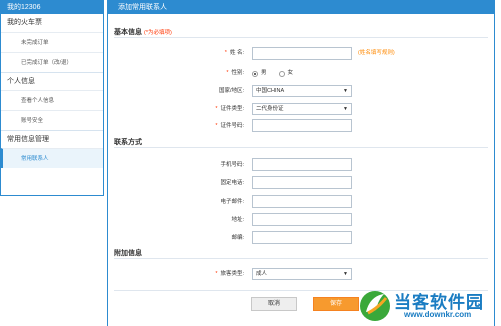  What do you see at coordinates (52, 42) in the screenshot?
I see `sidebar-item-unfinished-orders: 未完成订单` at bounding box center [52, 42].